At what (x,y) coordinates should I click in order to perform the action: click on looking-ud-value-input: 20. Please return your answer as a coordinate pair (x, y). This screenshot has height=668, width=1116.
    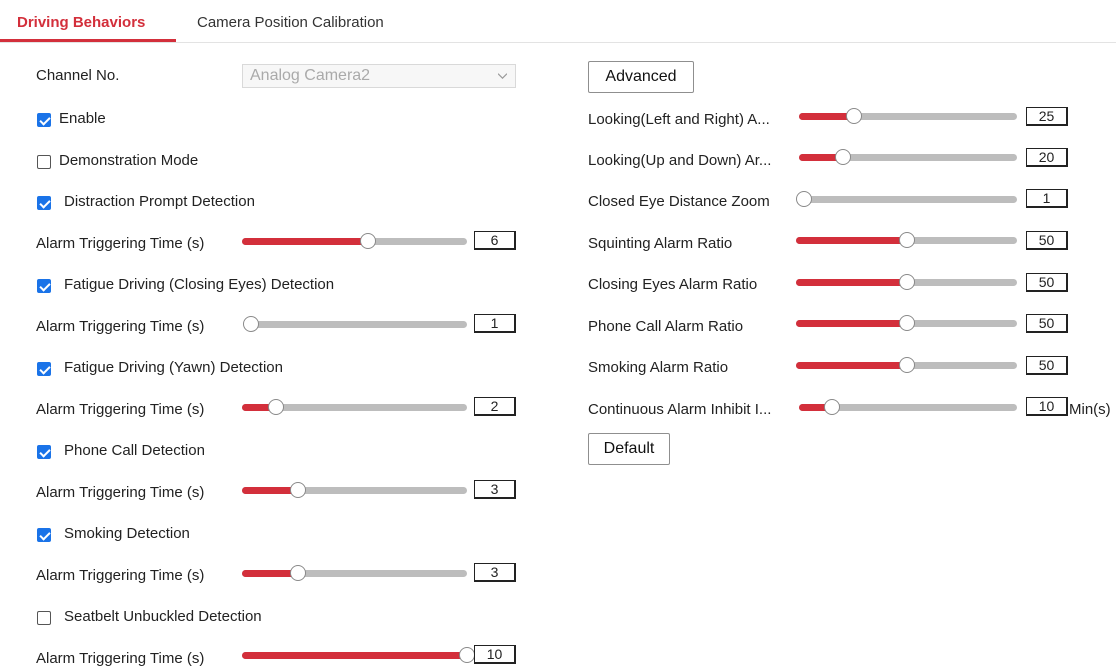
    Looking at the image, I should click on (1047, 157).